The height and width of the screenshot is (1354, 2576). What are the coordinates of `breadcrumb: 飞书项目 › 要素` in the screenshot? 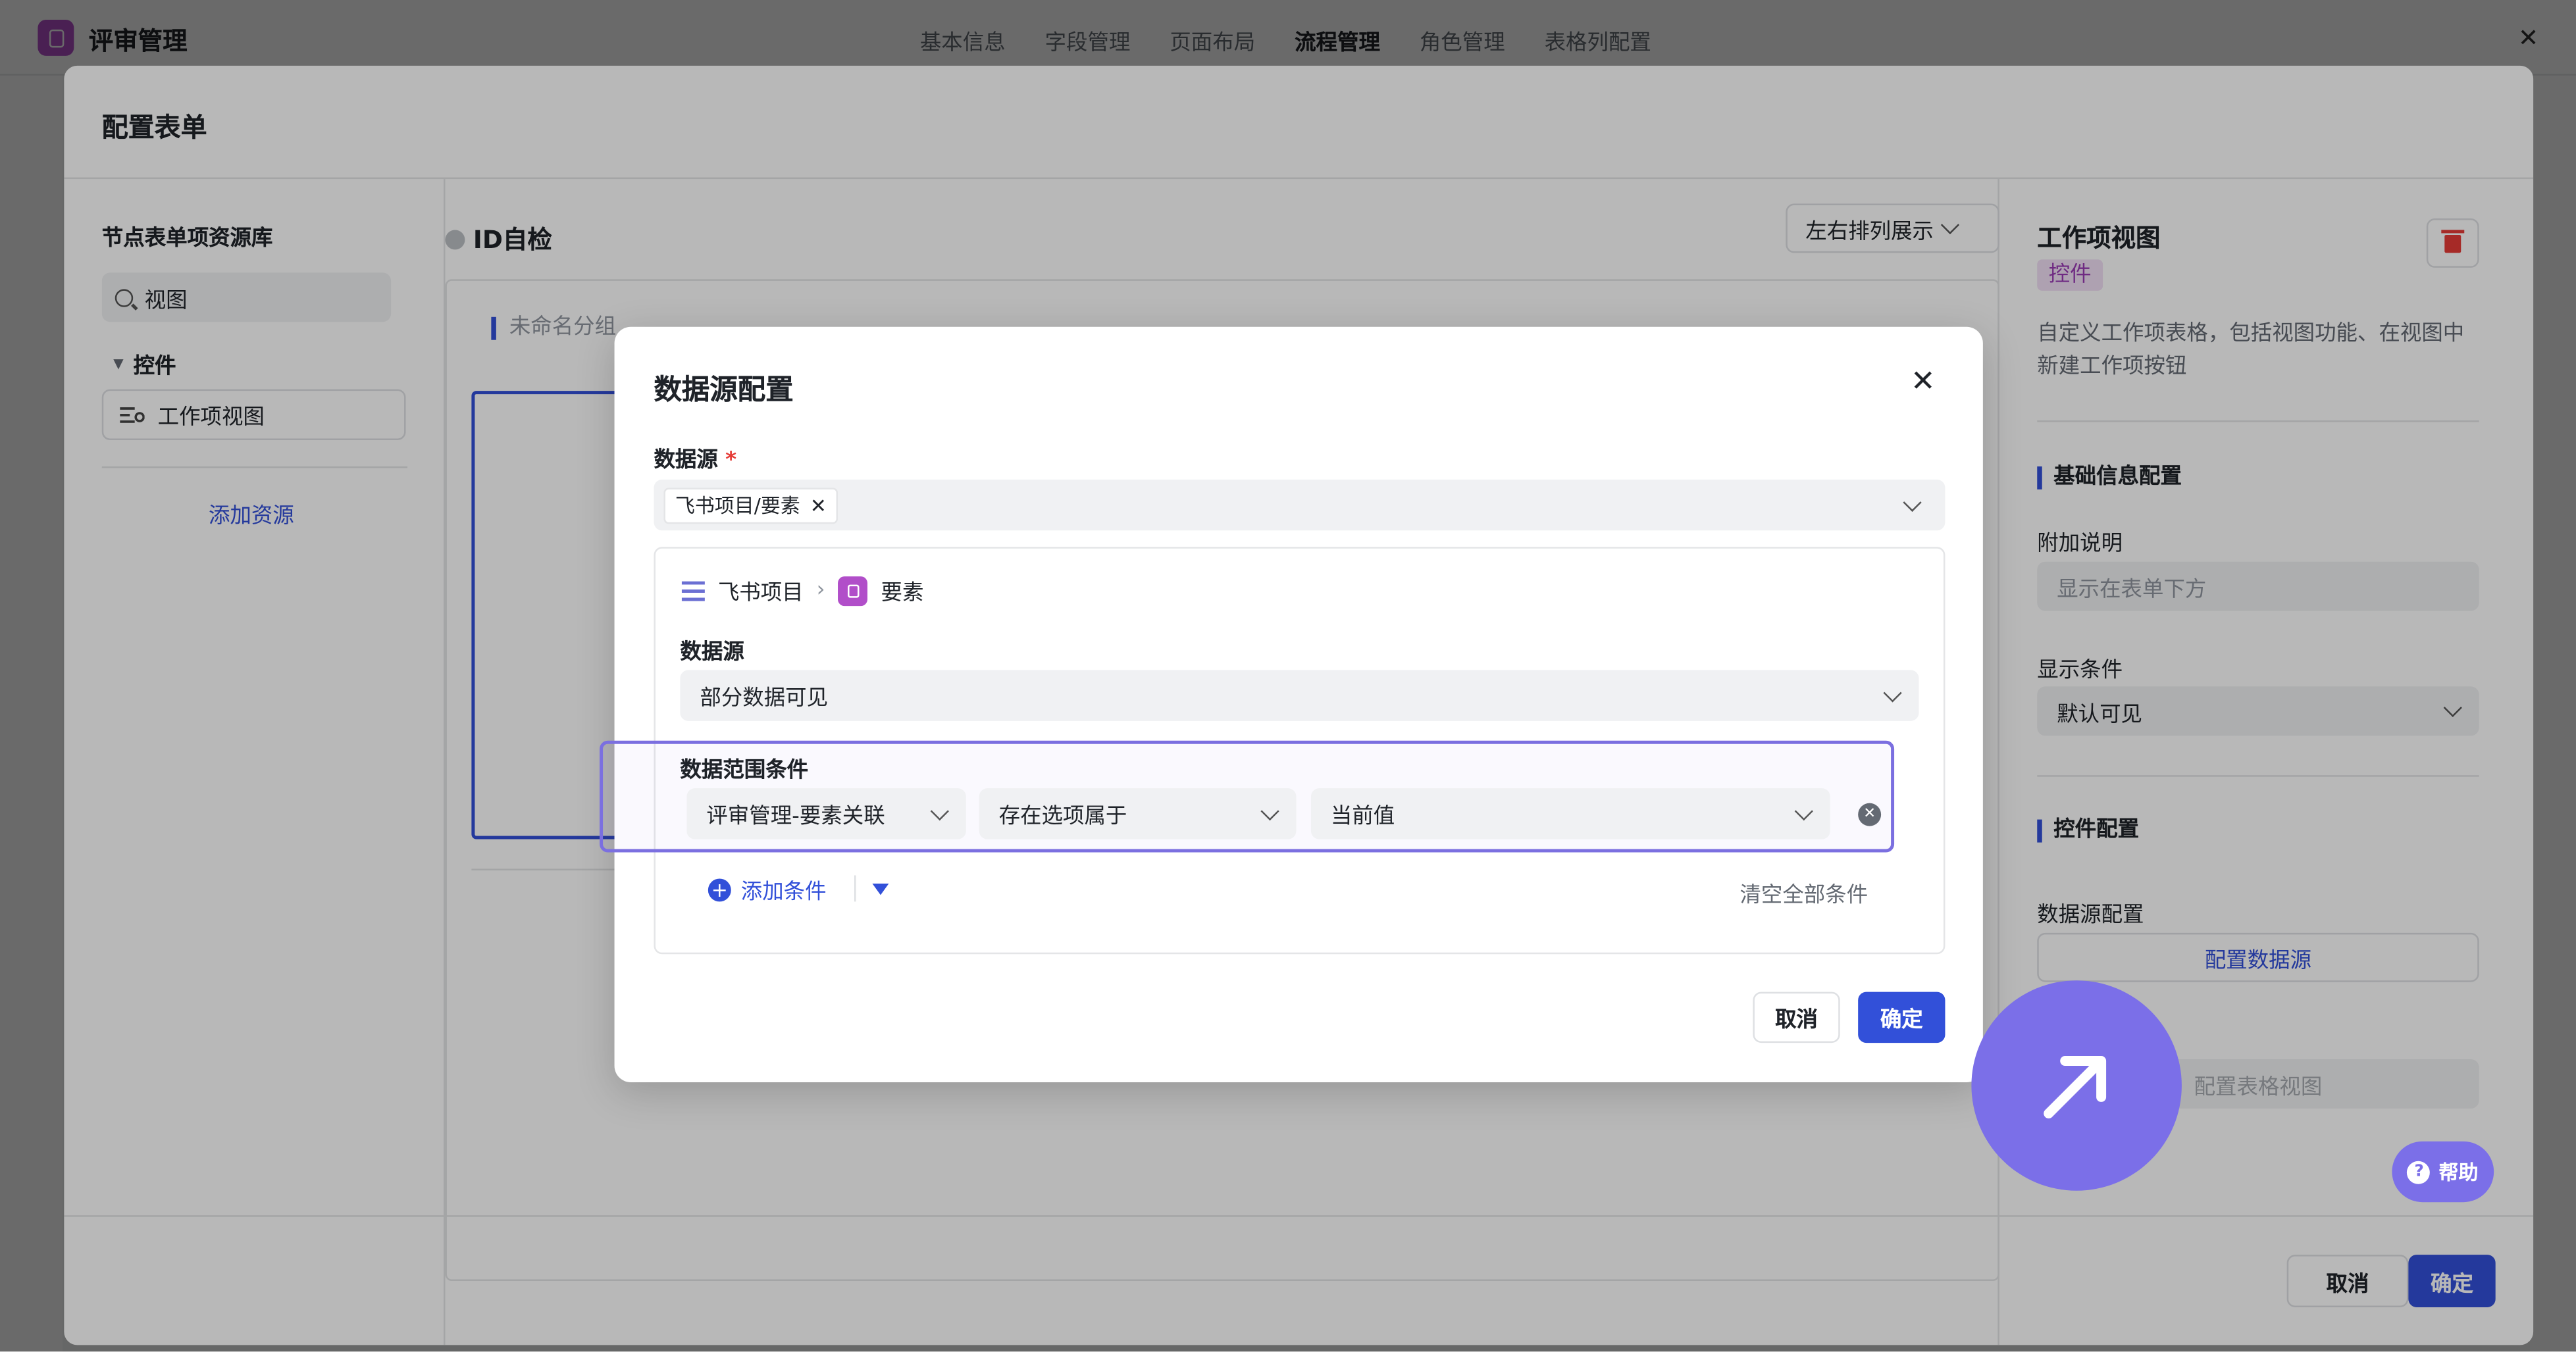 It's located at (802, 590).